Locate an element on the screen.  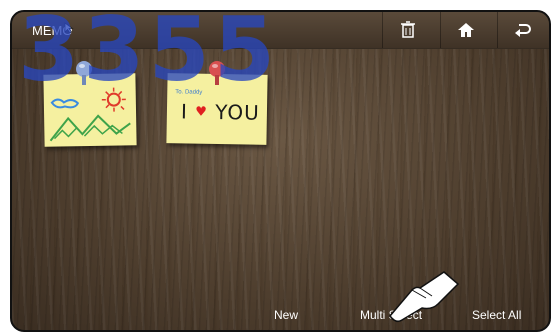
back-button is located at coordinates (522, 30).